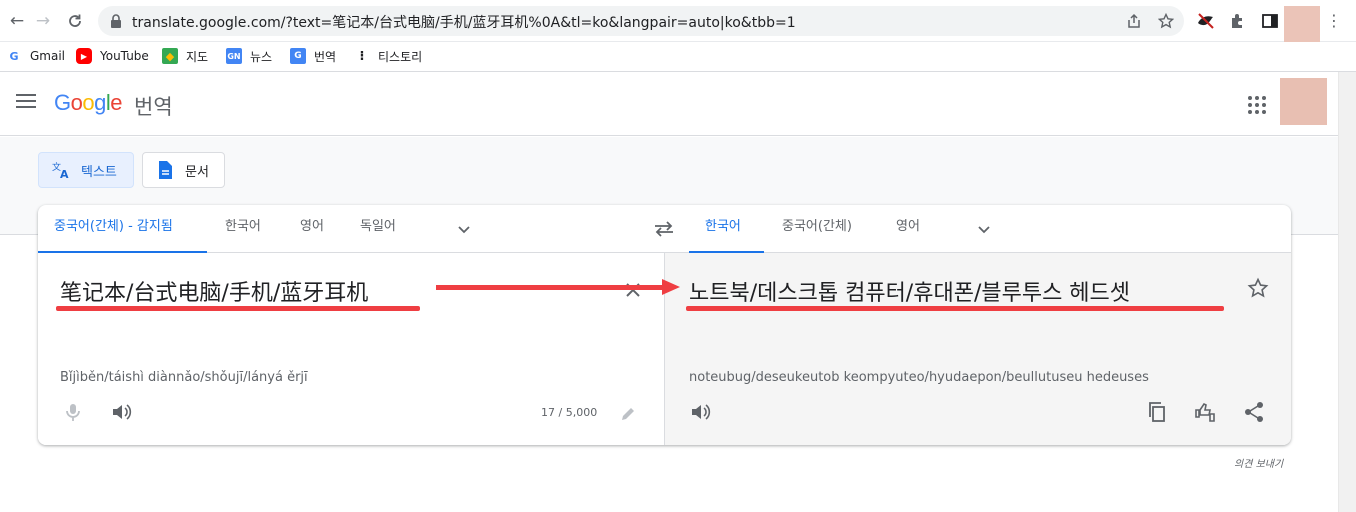 This screenshot has height=512, width=1356. I want to click on save-translation-star-icon, so click(1258, 288).